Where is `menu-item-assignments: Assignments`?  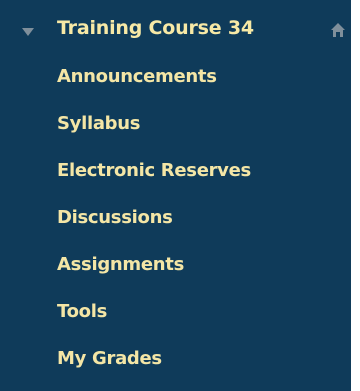 menu-item-assignments: Assignments is located at coordinates (175, 273).